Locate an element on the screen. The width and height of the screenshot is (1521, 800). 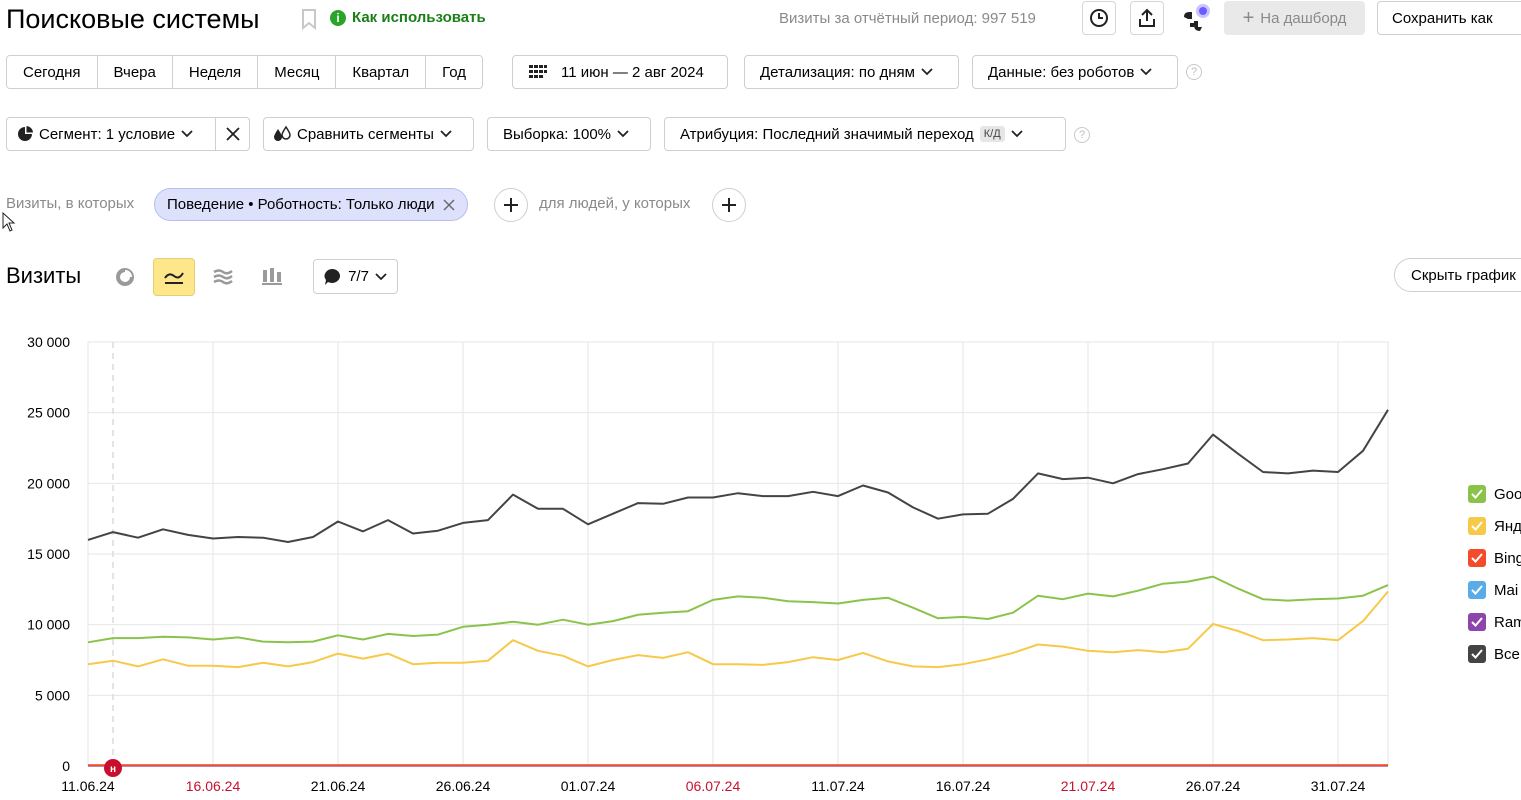
annotations-dropdown: 7/7 is located at coordinates (355, 276).